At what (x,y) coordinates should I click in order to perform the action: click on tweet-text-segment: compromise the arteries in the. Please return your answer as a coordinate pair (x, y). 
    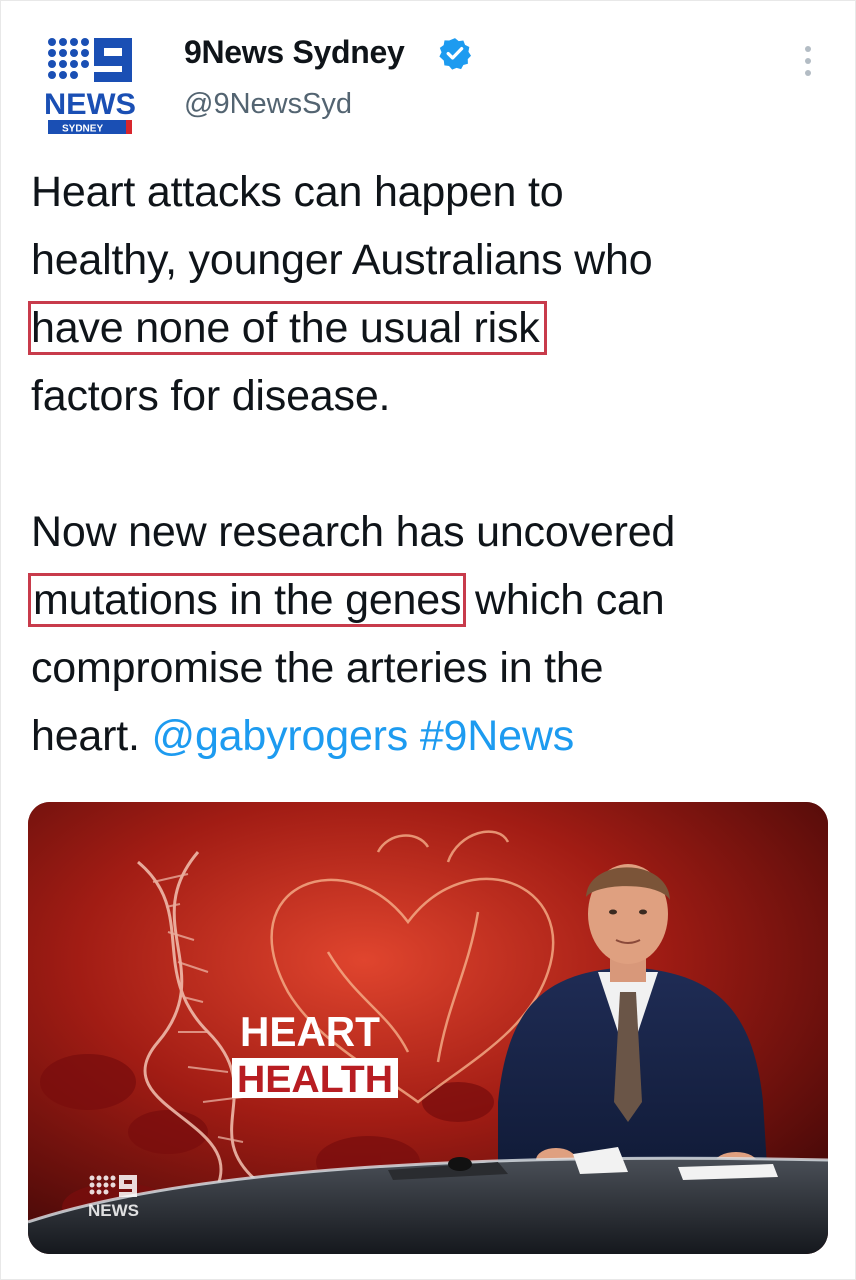
    Looking at the image, I should click on (317, 668).